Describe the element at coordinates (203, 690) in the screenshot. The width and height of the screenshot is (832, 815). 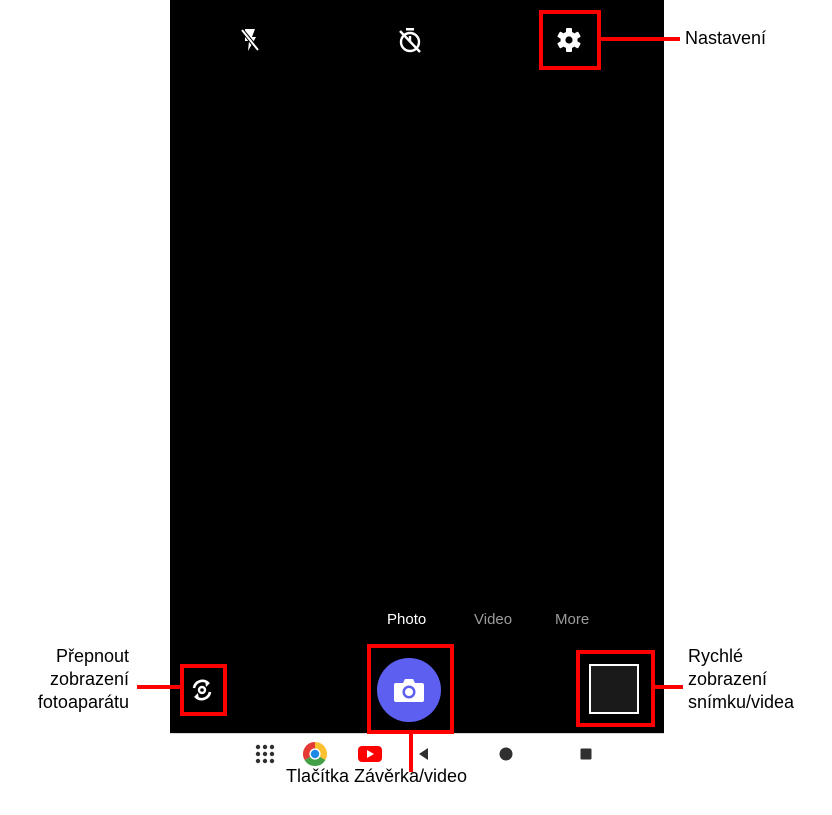
I see `switch-camera-highlight-box` at that location.